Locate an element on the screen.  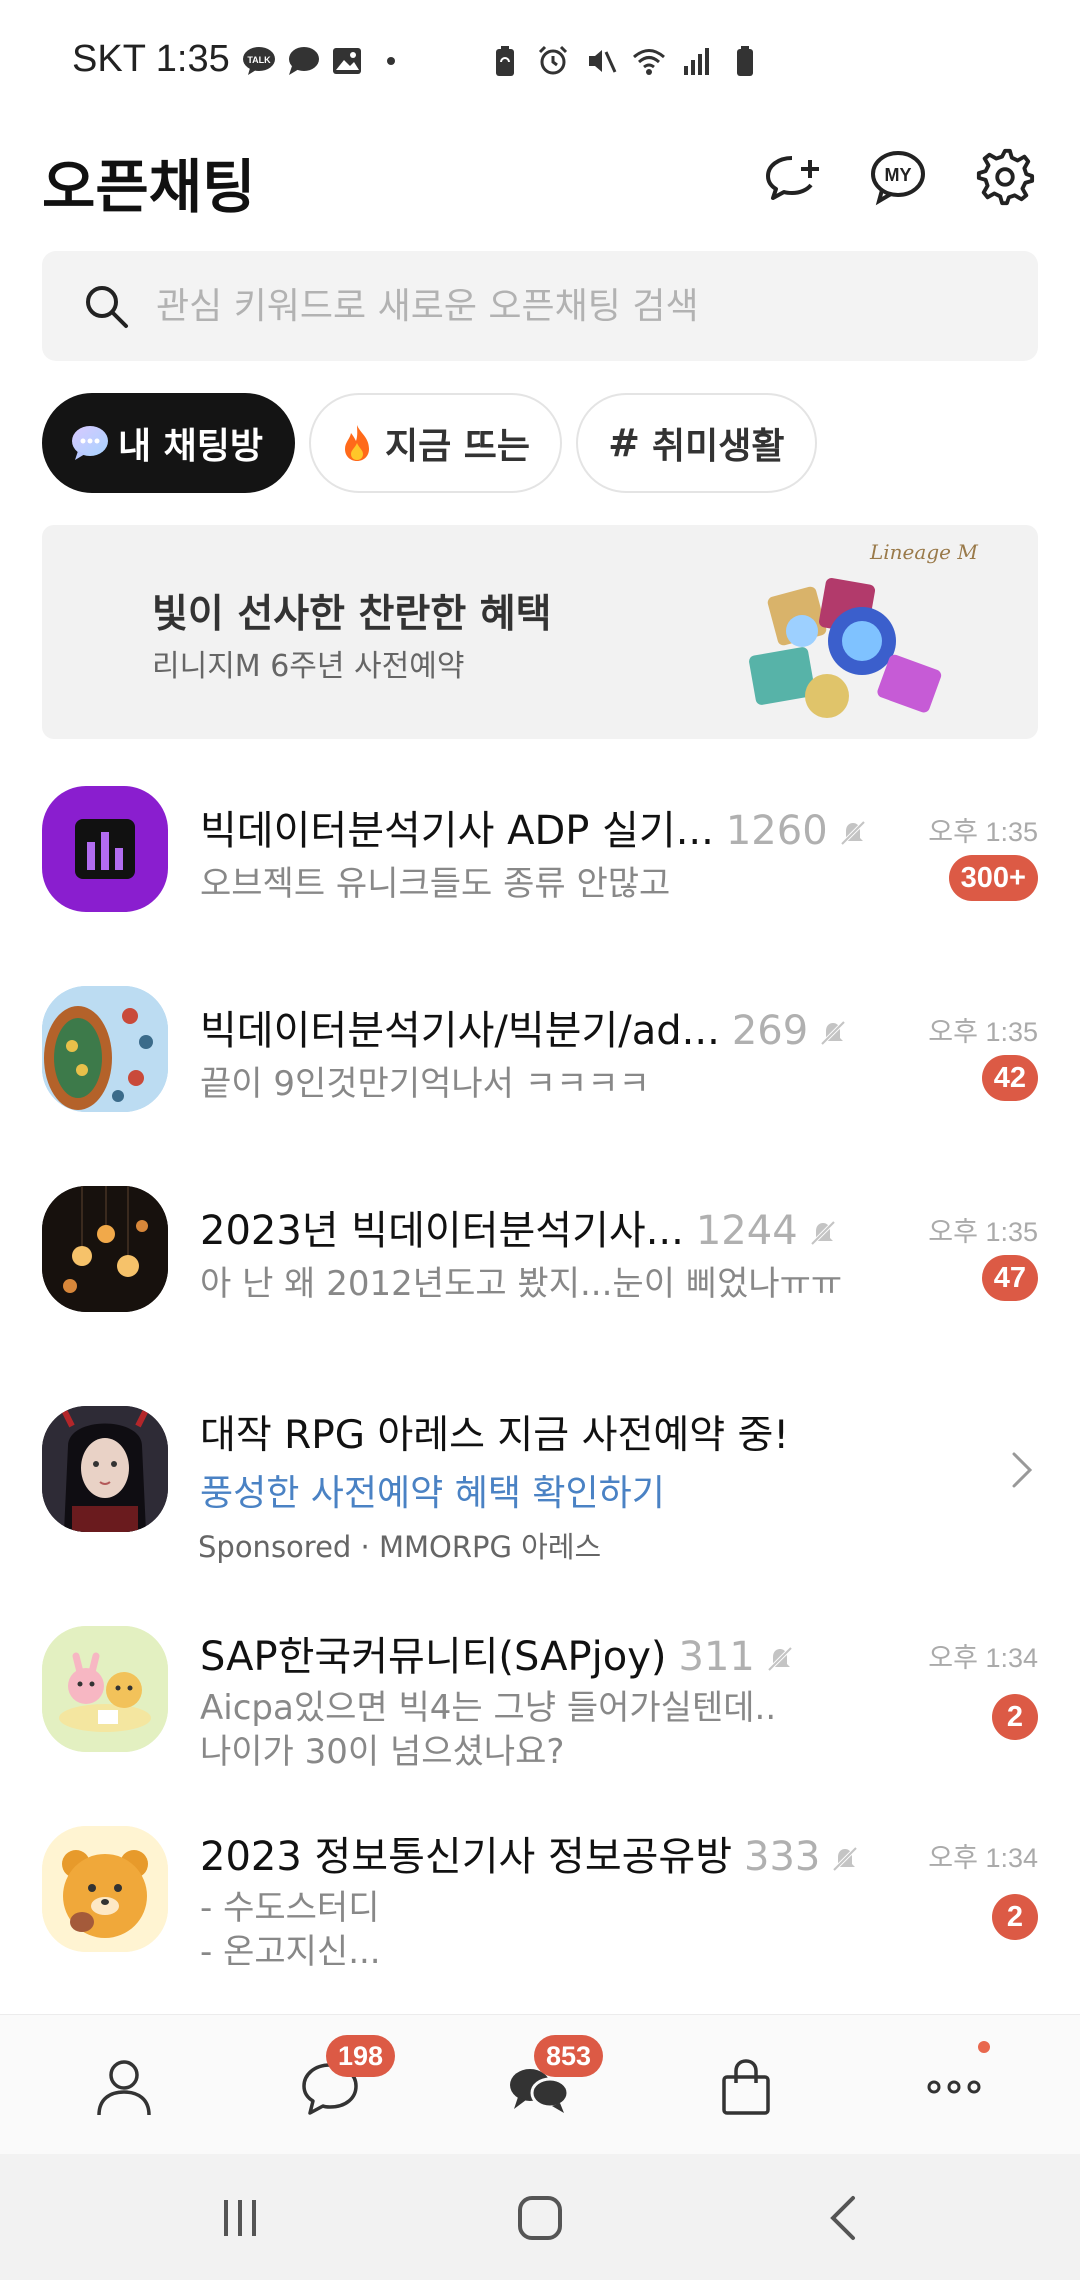
header: 오픈채팅 MY is located at coordinates (540, 188).